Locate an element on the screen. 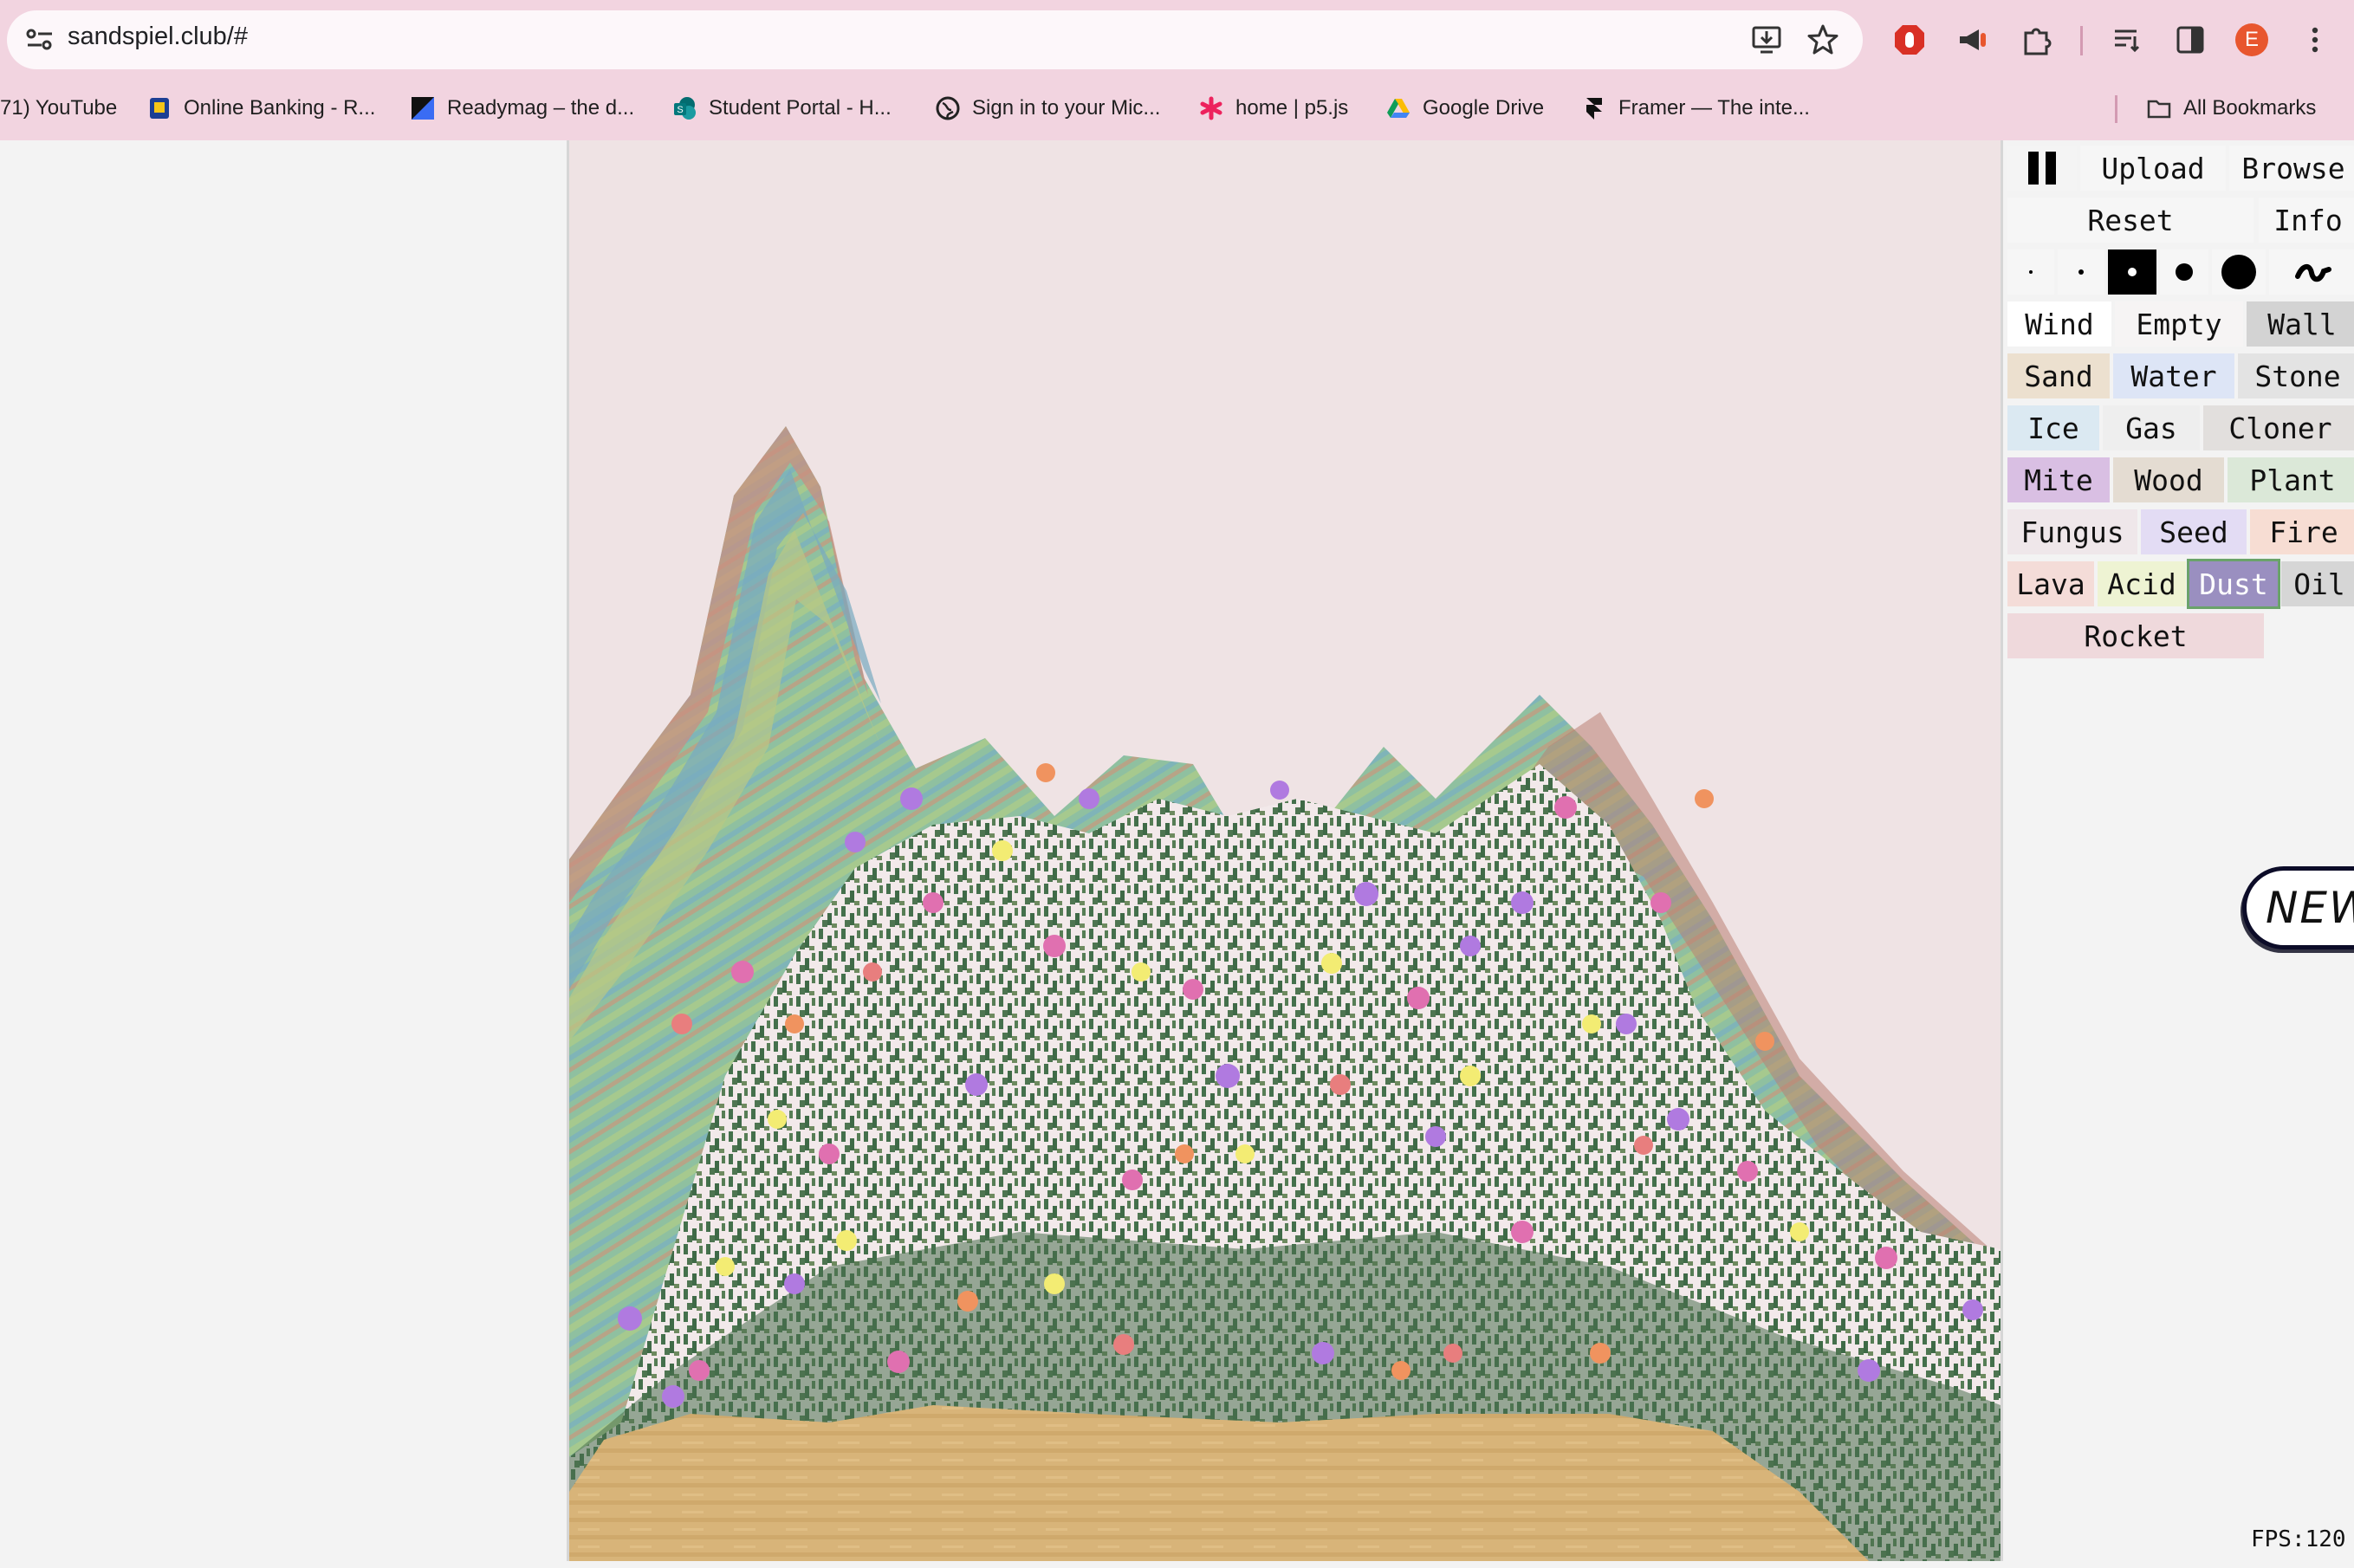 This screenshot has height=1568, width=2354. brush-stroke-mode-button is located at coordinates (2311, 272).